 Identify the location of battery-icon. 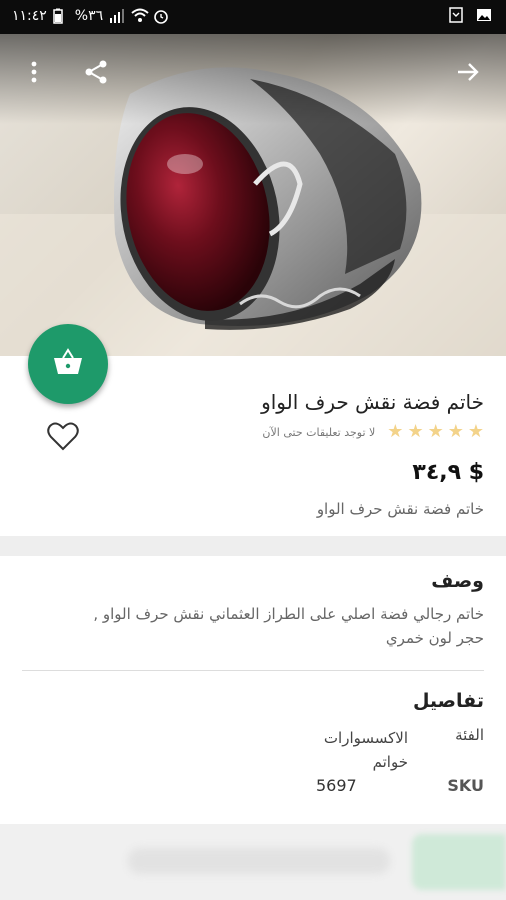
(61, 16).